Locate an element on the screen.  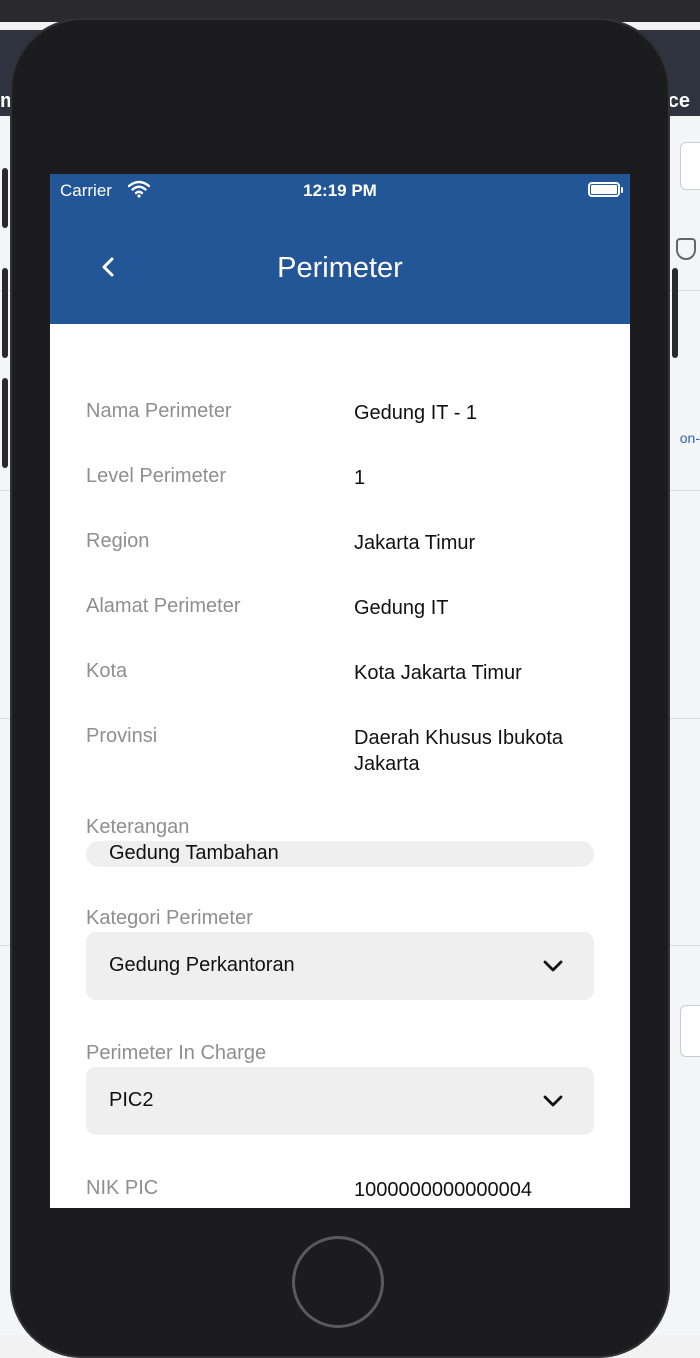
volume-down-button is located at coordinates (5, 423).